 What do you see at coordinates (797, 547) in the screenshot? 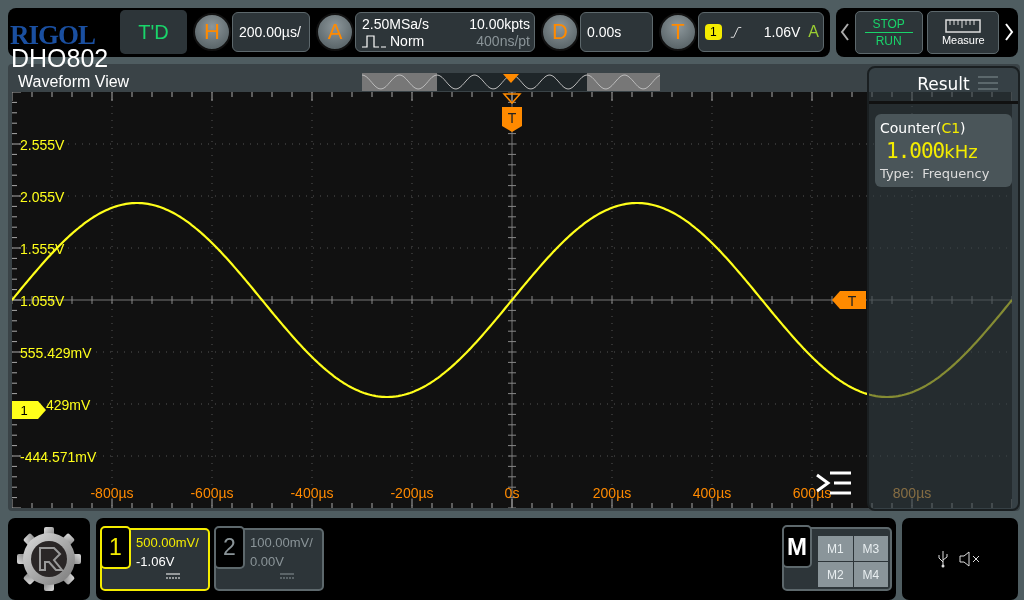
I see `math-button: M` at bounding box center [797, 547].